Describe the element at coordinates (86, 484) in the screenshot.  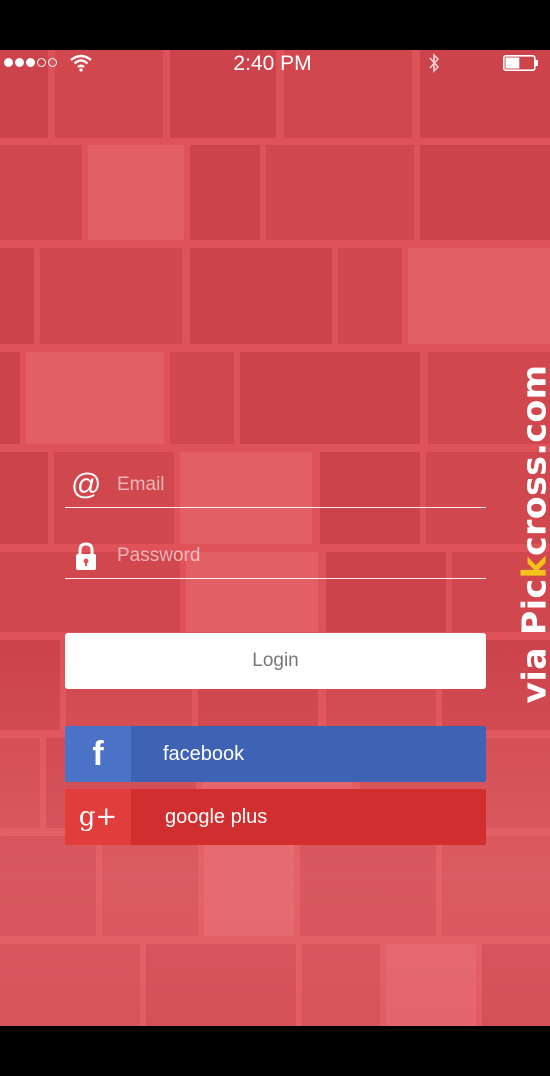
I see `at-icon: @` at that location.